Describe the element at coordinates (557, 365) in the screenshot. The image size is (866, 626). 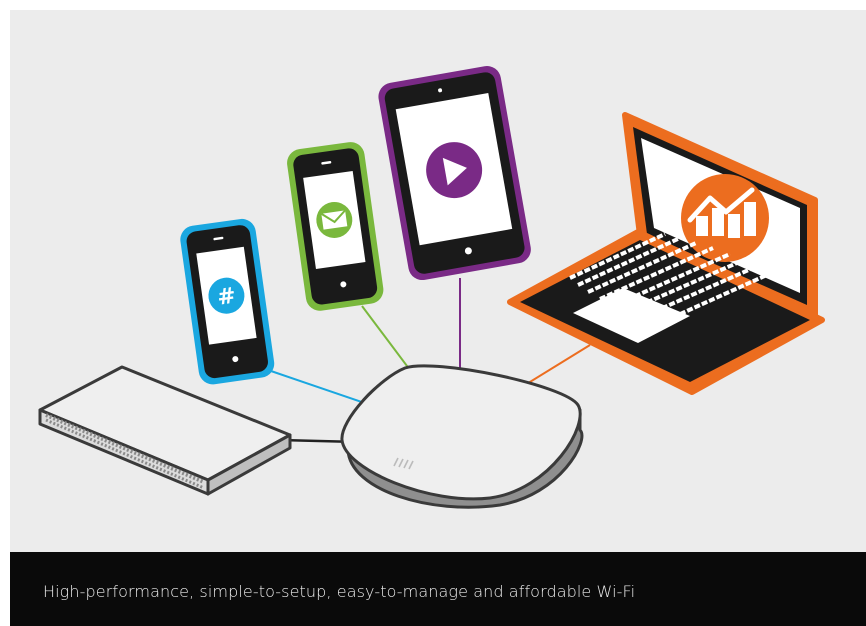
I see `orange-connection-line` at that location.